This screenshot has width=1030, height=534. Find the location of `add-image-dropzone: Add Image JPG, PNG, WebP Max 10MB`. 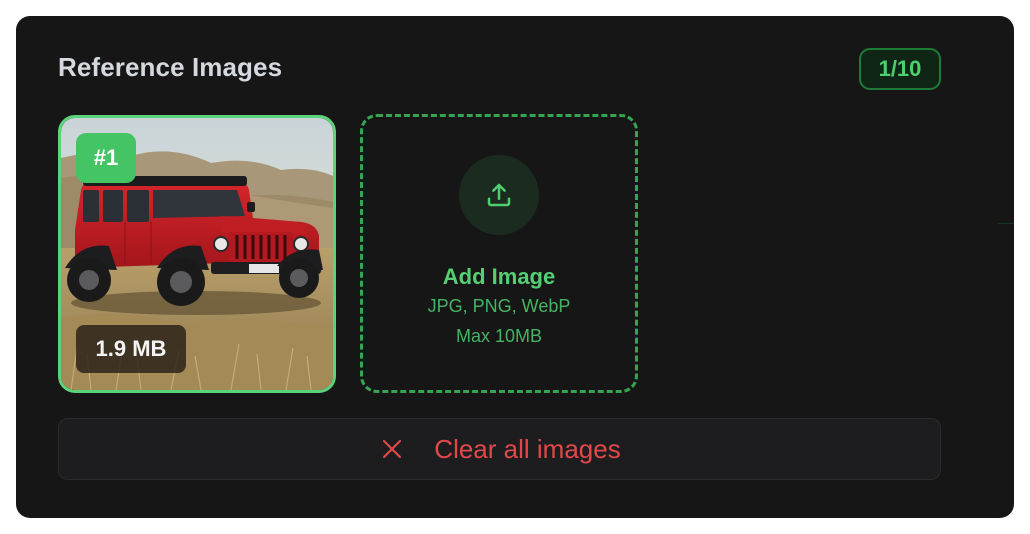

add-image-dropzone: Add Image JPG, PNG, WebP Max 10MB is located at coordinates (499, 253).